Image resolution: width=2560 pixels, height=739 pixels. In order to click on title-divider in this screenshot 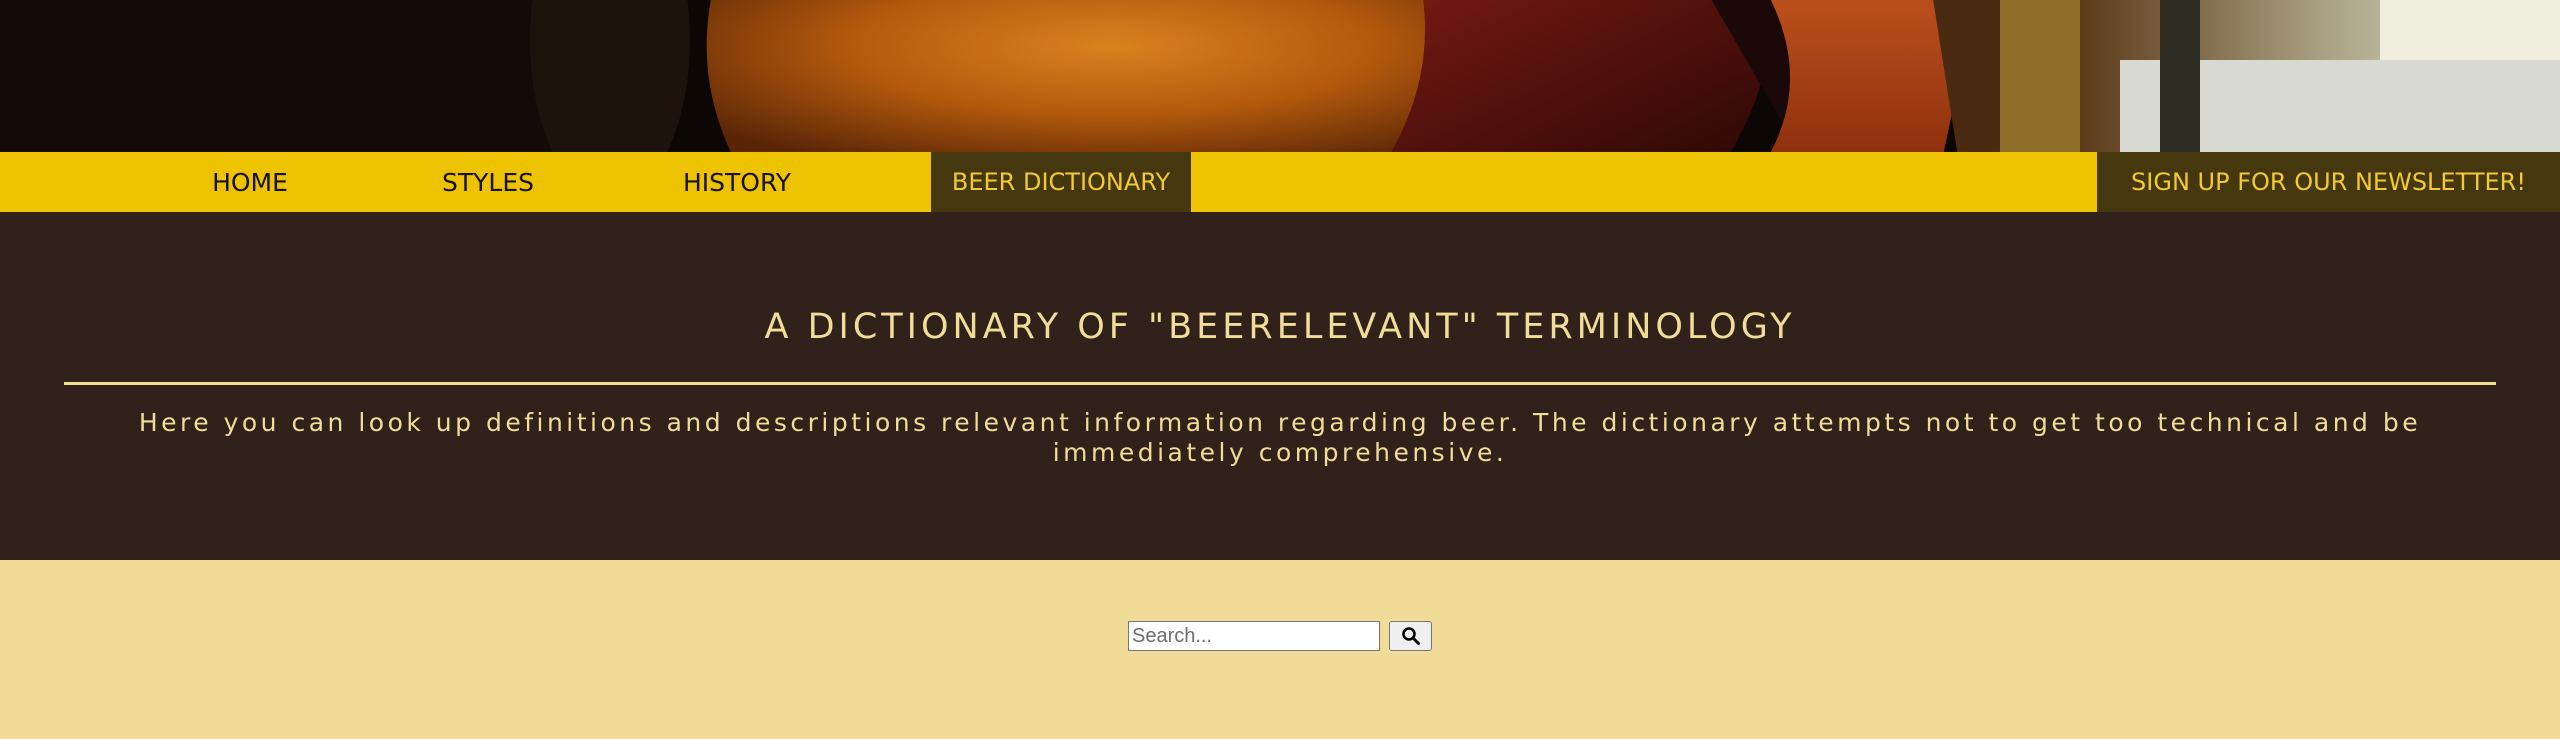, I will do `click(1280, 383)`.